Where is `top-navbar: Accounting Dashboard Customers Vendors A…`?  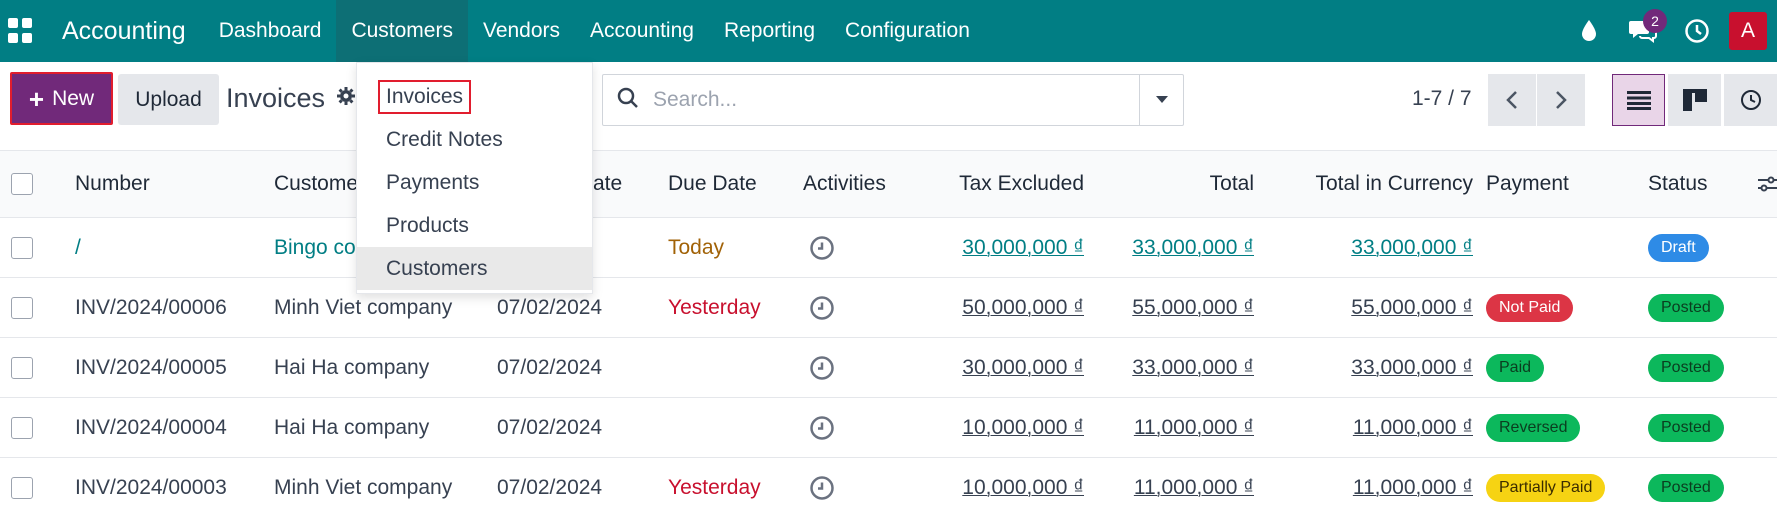 top-navbar: Accounting Dashboard Customers Vendors A… is located at coordinates (888, 31).